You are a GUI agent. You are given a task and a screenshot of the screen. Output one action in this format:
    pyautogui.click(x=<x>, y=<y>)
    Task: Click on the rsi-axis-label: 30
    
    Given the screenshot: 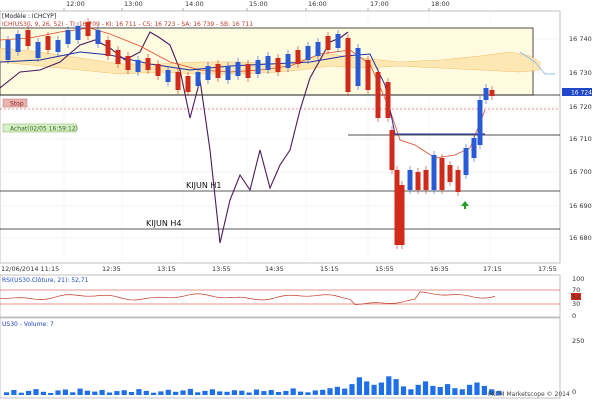 What is the action you would take?
    pyautogui.click(x=576, y=304)
    